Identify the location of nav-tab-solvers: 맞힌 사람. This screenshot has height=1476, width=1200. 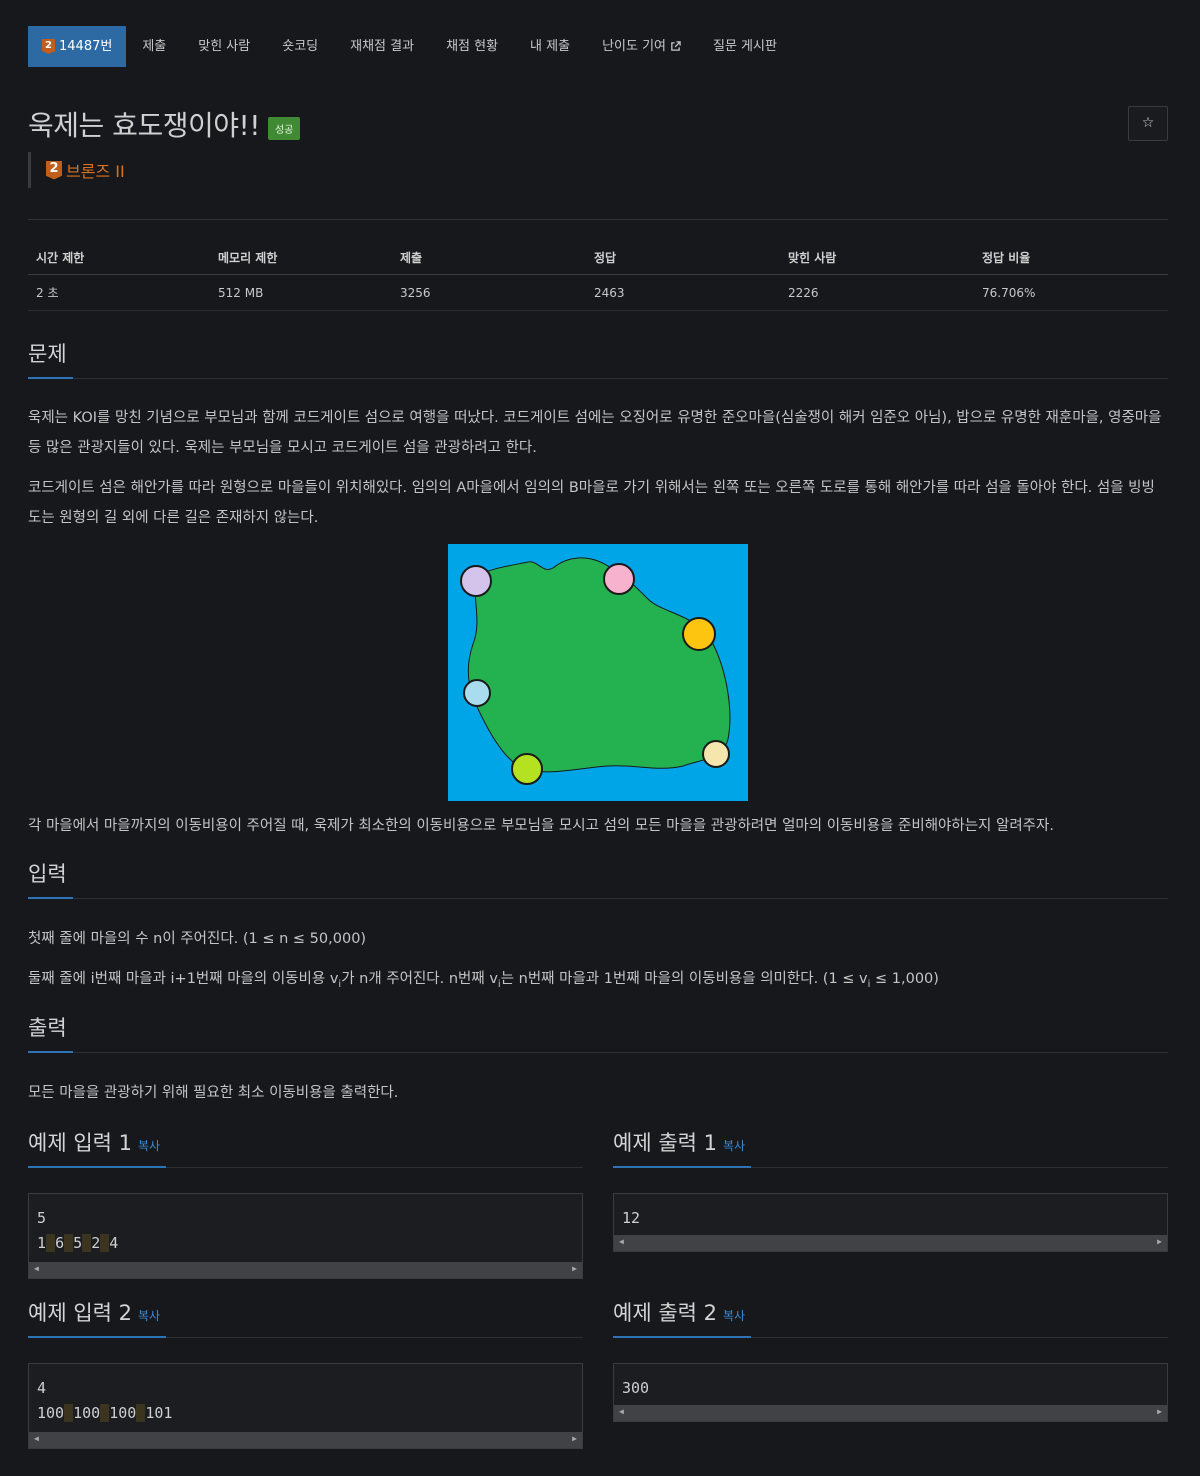
(224, 46).